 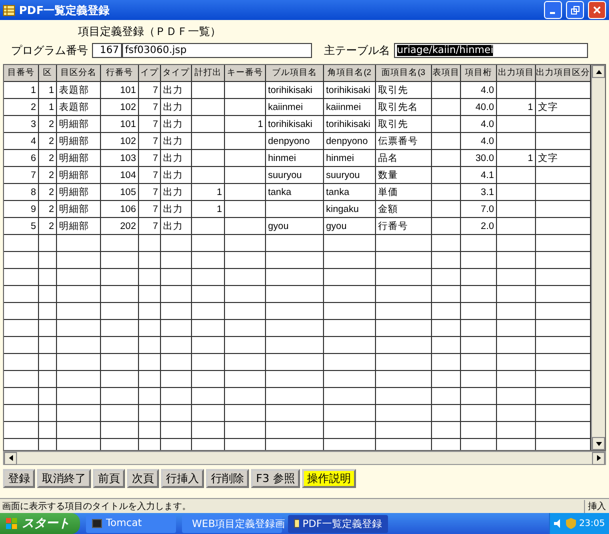 What do you see at coordinates (599, 458) in the screenshot?
I see `right-arrow-icon` at bounding box center [599, 458].